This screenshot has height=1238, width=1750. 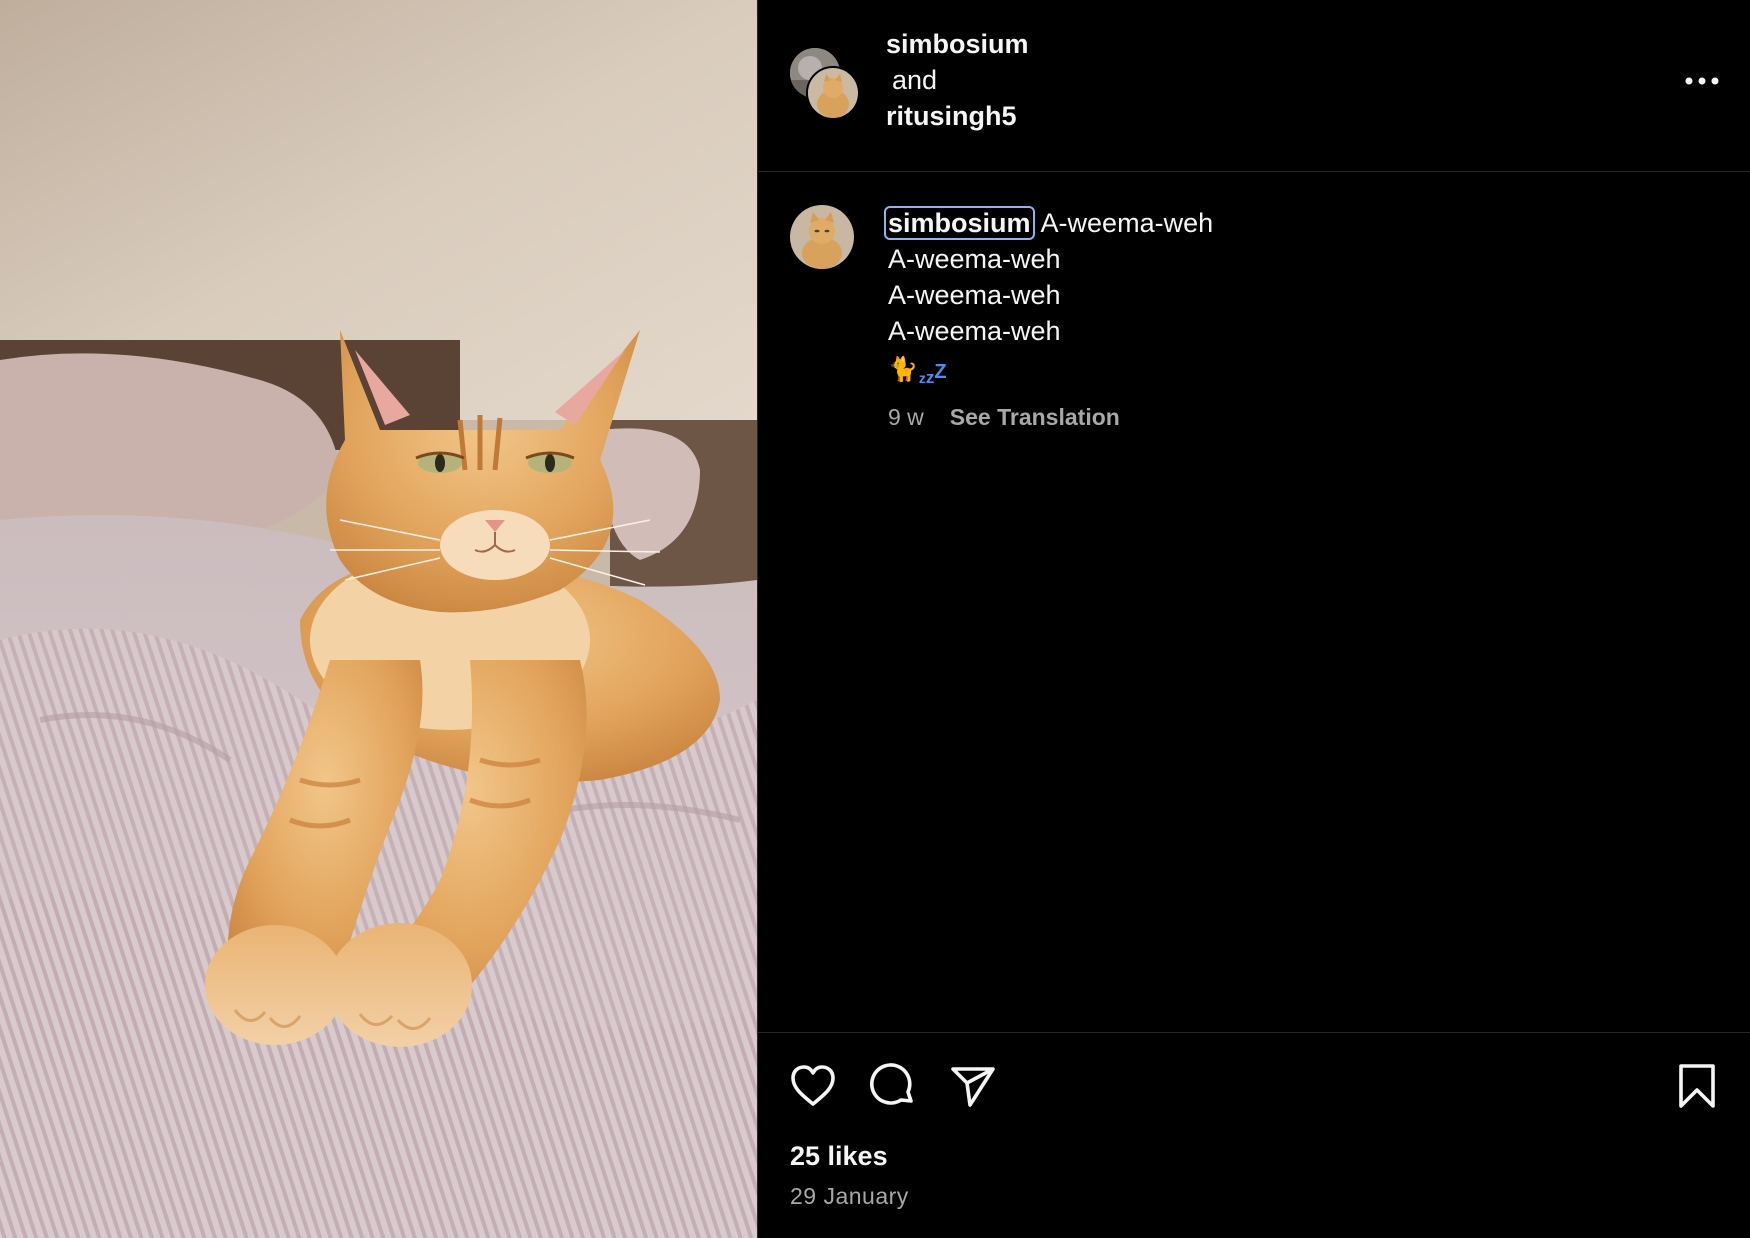 What do you see at coordinates (959, 223) in the screenshot?
I see `caption-username-link: simbosium` at bounding box center [959, 223].